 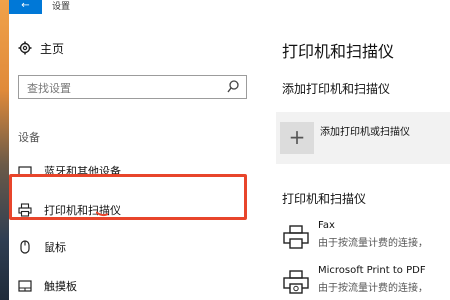 I want to click on search-icon, so click(x=233, y=87).